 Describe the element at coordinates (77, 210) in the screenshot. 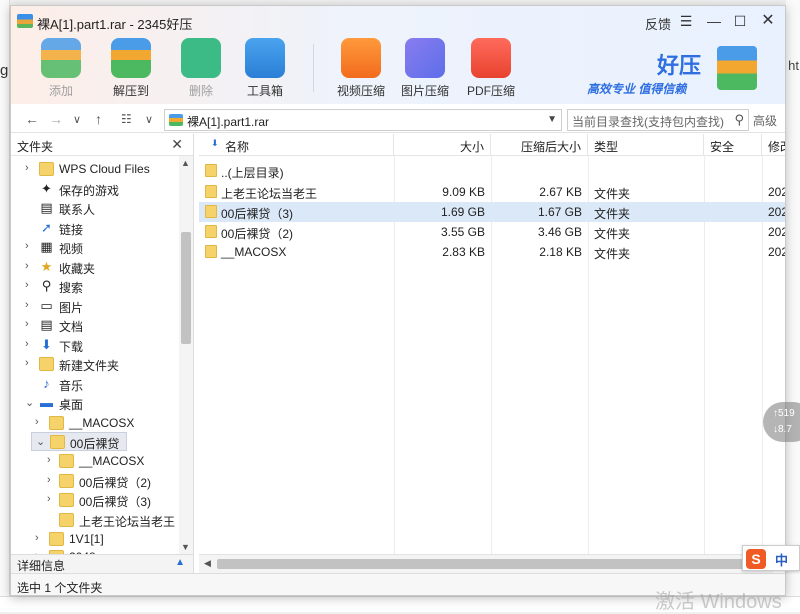

I see `tree-item-label: 联系人` at that location.